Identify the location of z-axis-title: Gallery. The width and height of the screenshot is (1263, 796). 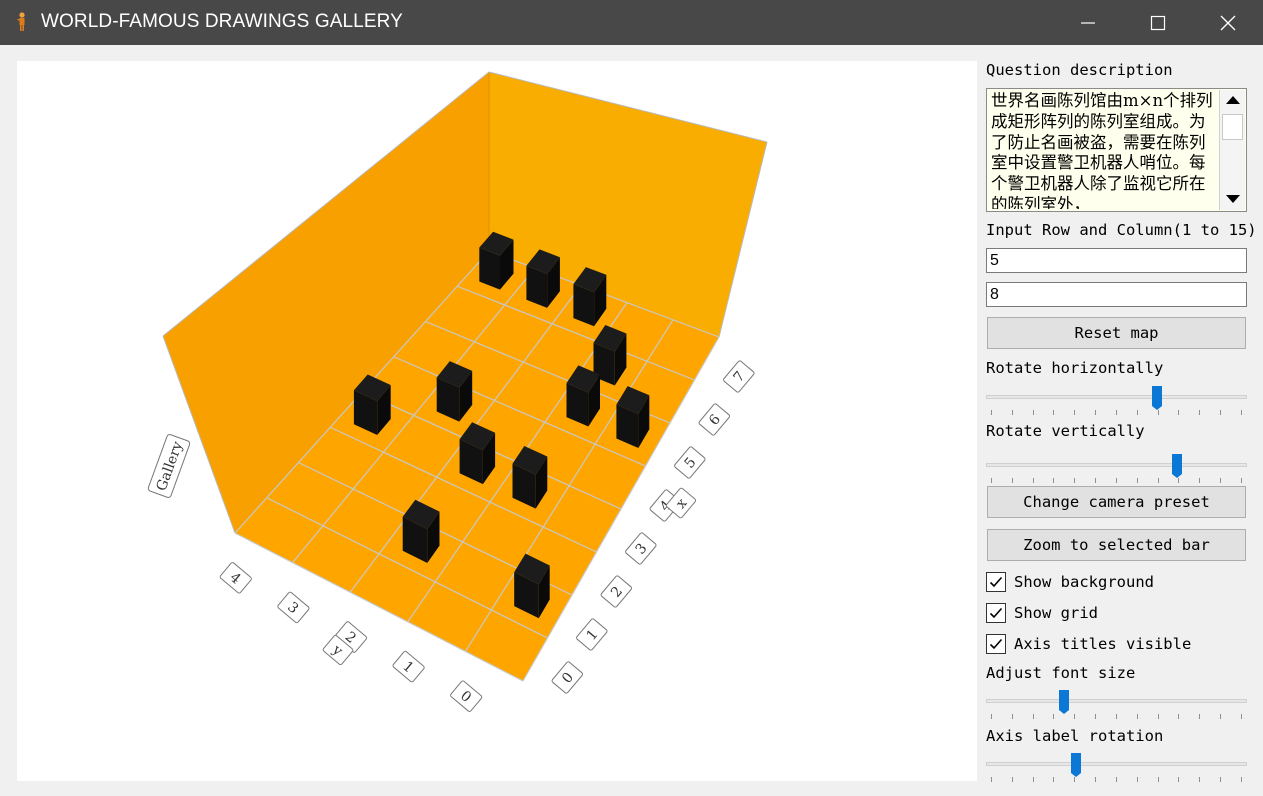
(169, 466).